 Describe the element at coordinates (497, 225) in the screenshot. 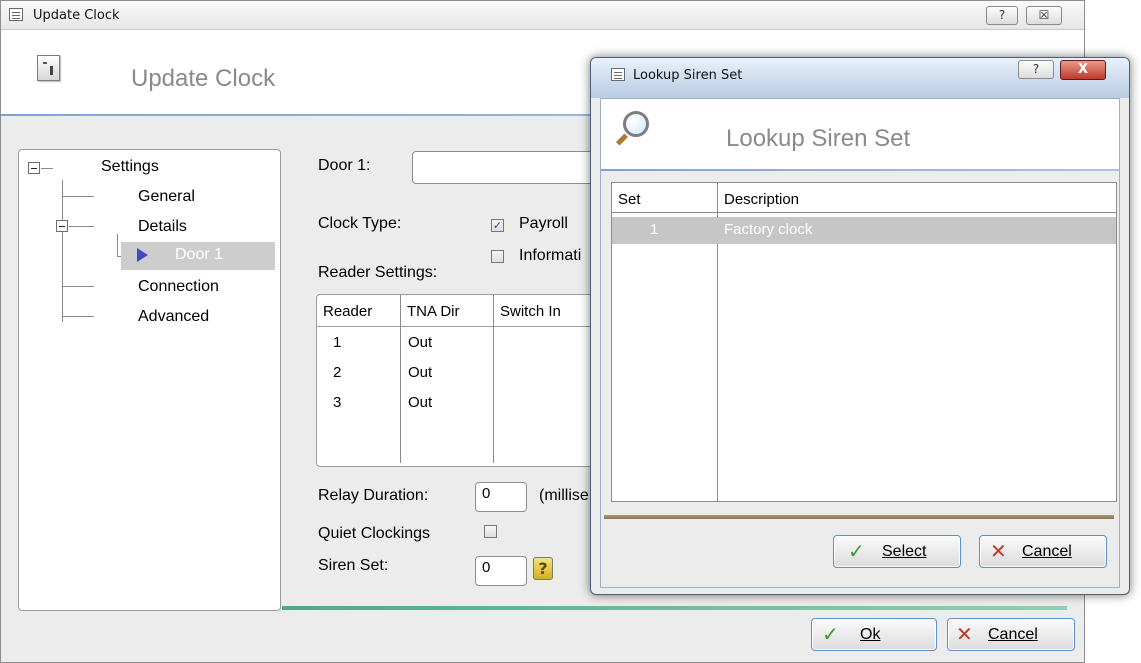

I see `payroll-checkbox: ✓` at that location.